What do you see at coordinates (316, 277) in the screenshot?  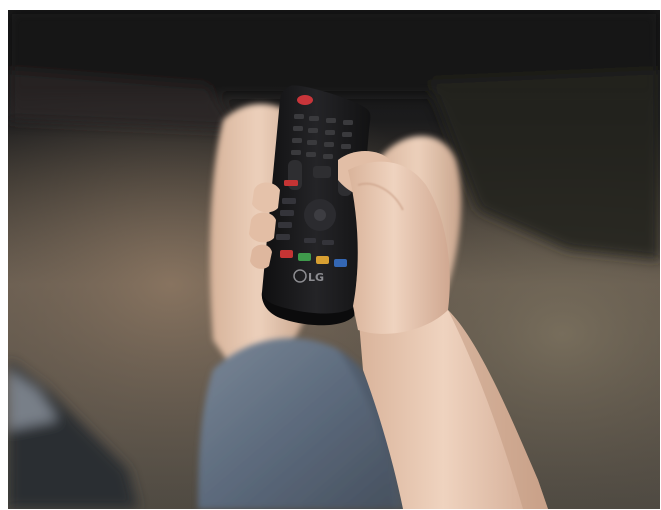 I see `brand-text: LG` at bounding box center [316, 277].